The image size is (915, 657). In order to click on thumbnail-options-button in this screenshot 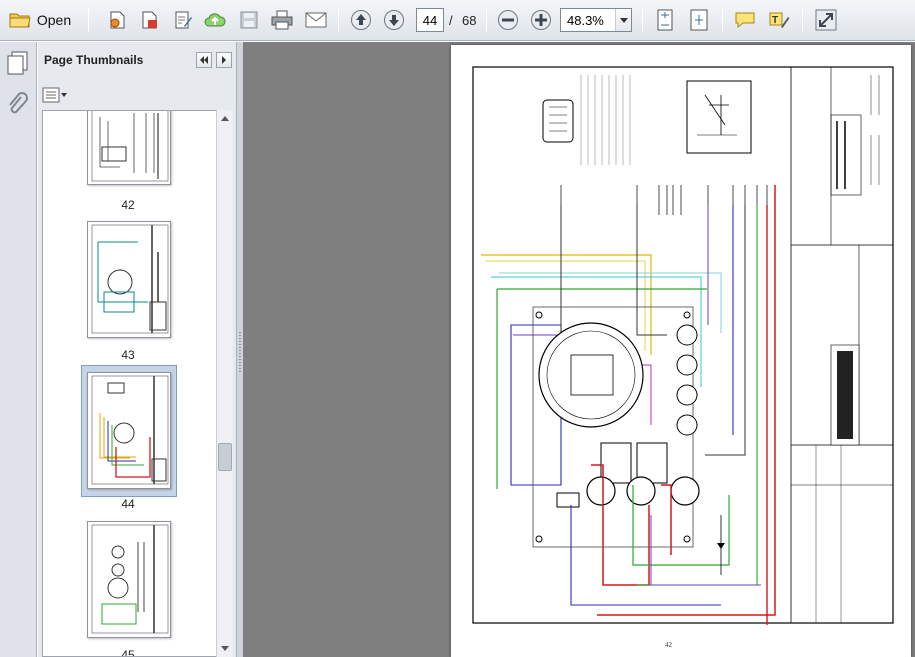, I will do `click(55, 95)`.